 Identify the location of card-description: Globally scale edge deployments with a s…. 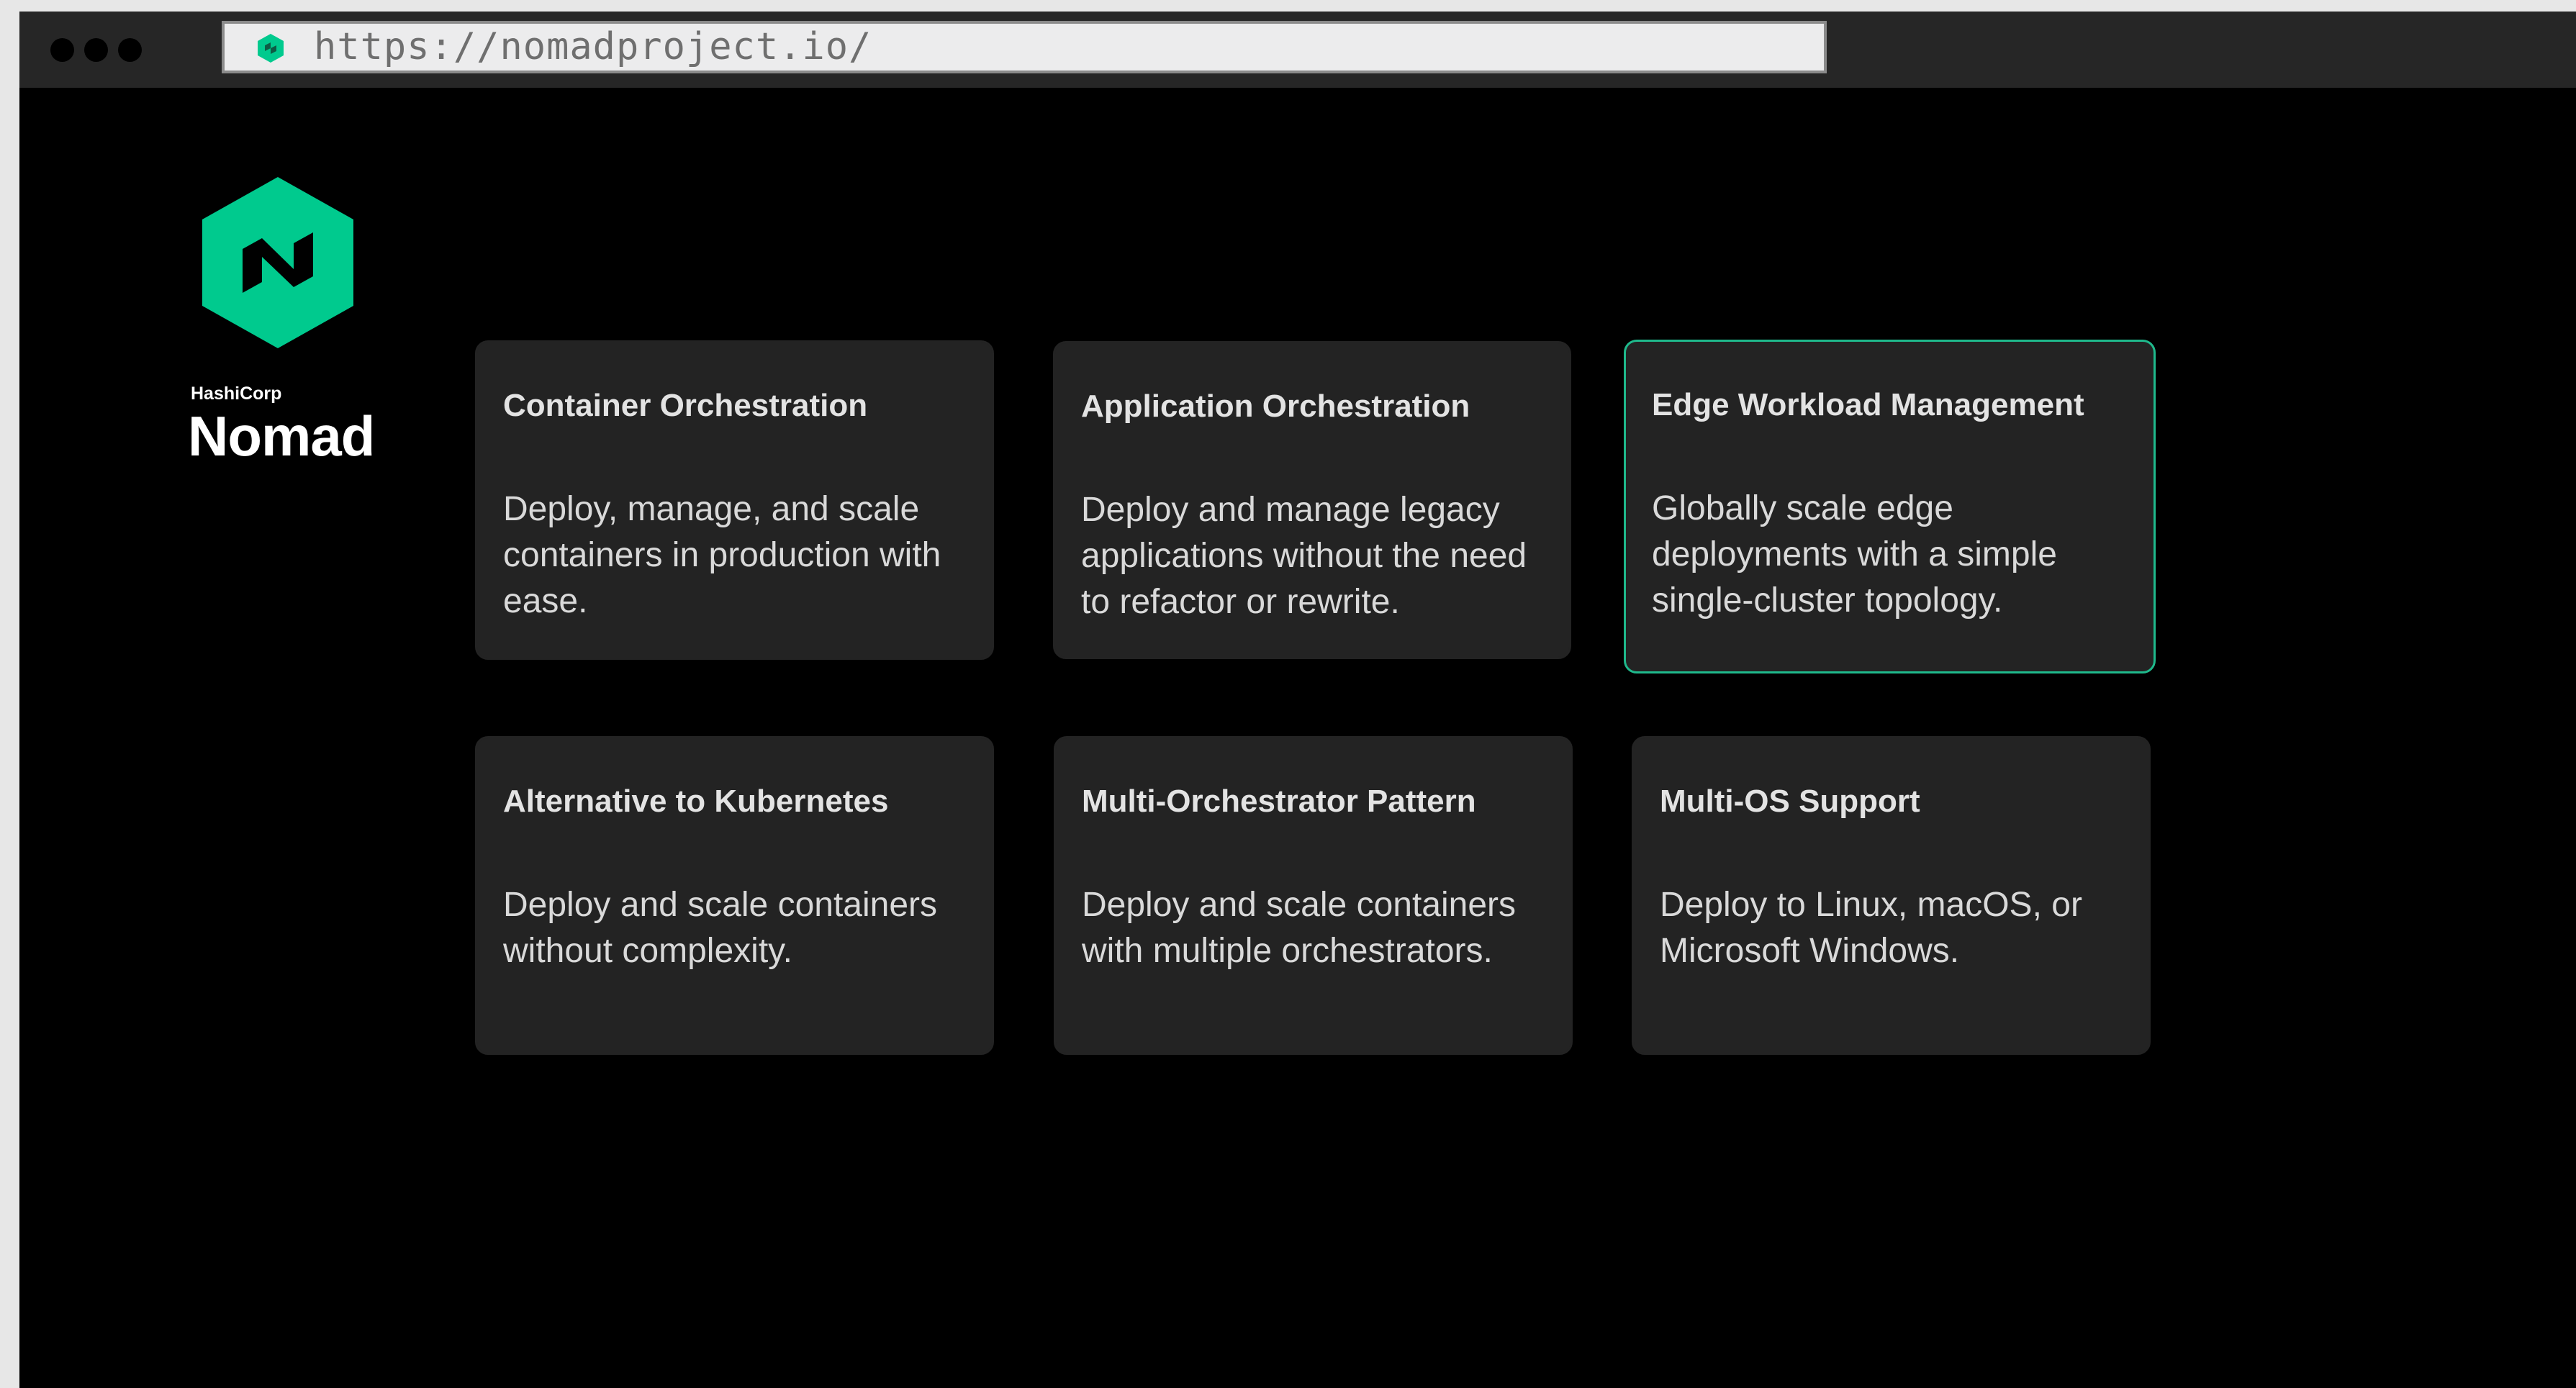
(1854, 554).